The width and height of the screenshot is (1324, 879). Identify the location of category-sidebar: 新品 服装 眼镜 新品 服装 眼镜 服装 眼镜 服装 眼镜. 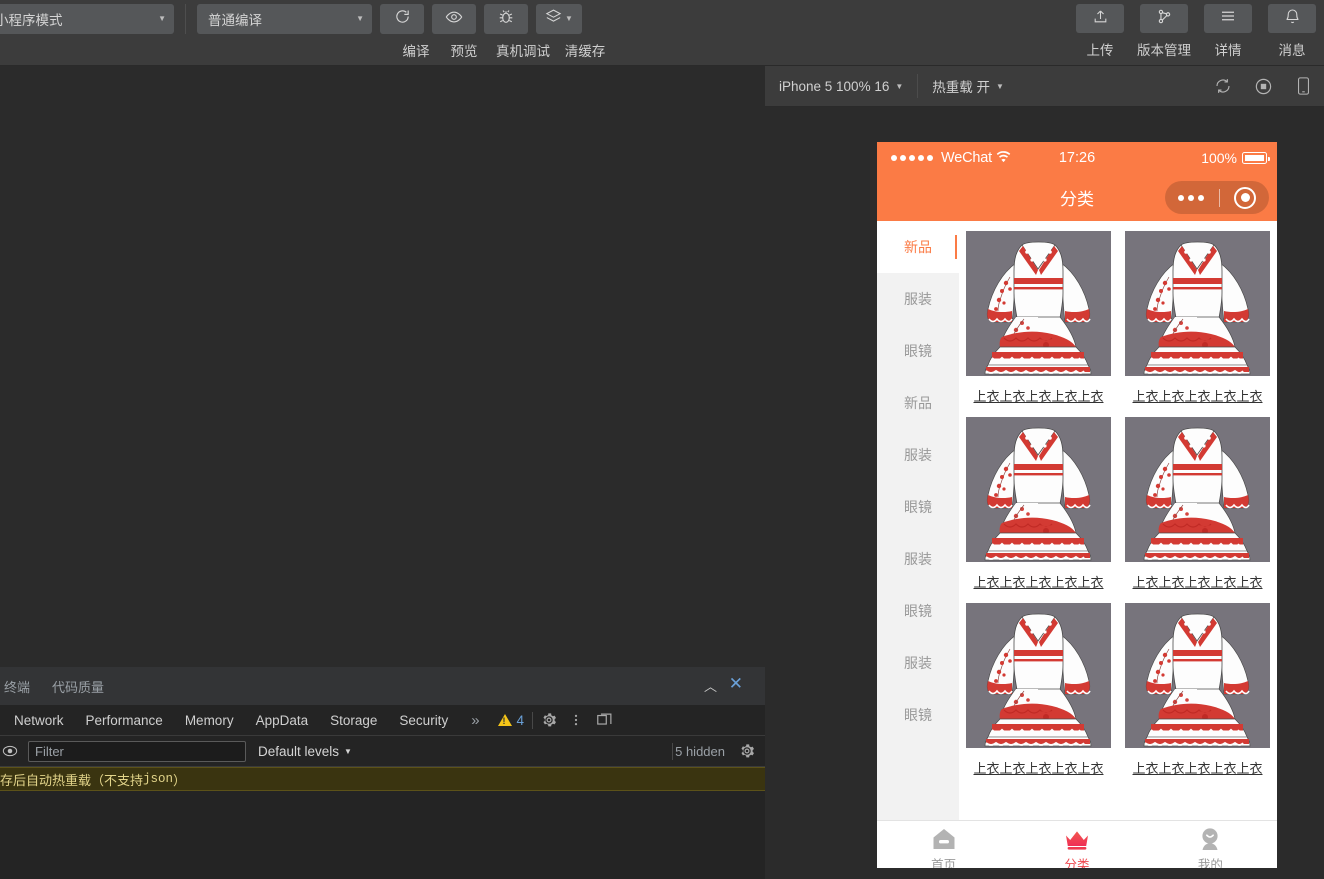
(918, 520).